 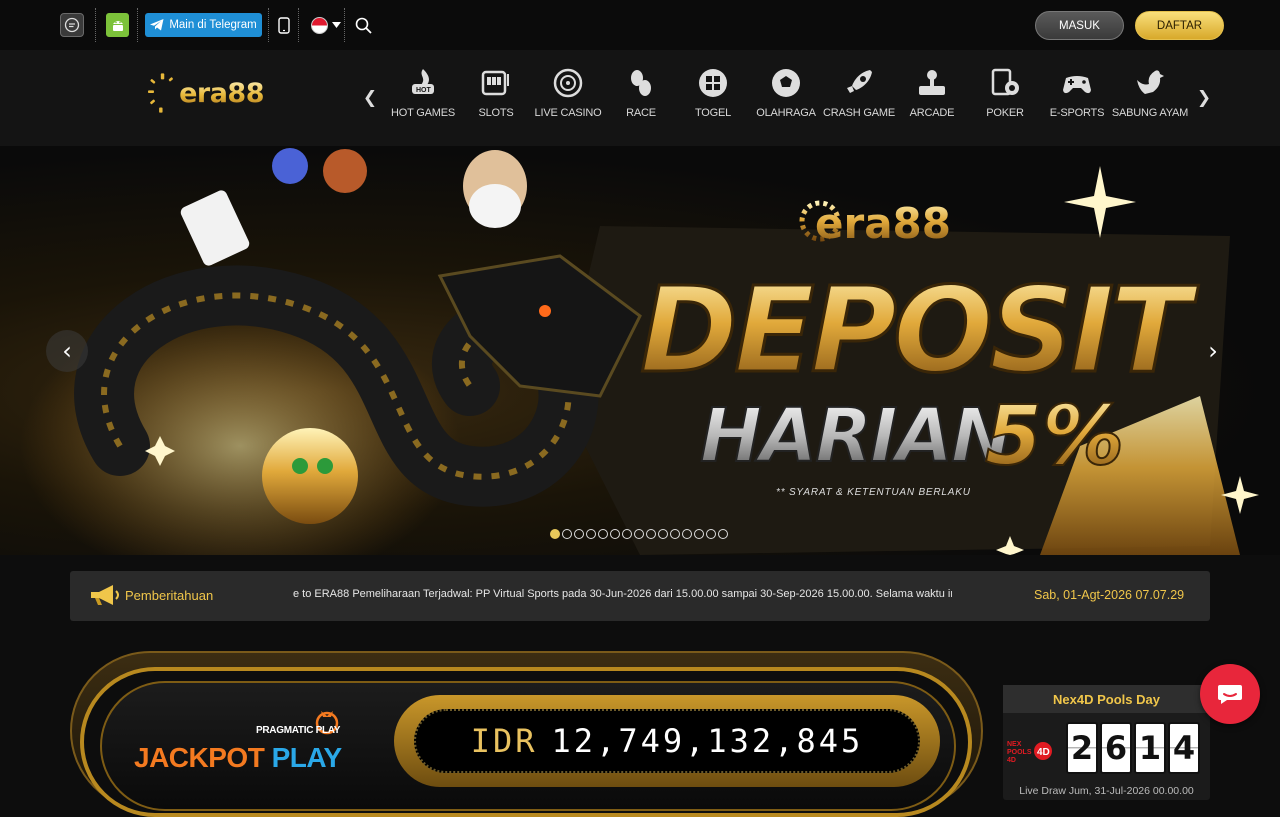 What do you see at coordinates (1150, 748) in the screenshot?
I see `pools-digit: 1` at bounding box center [1150, 748].